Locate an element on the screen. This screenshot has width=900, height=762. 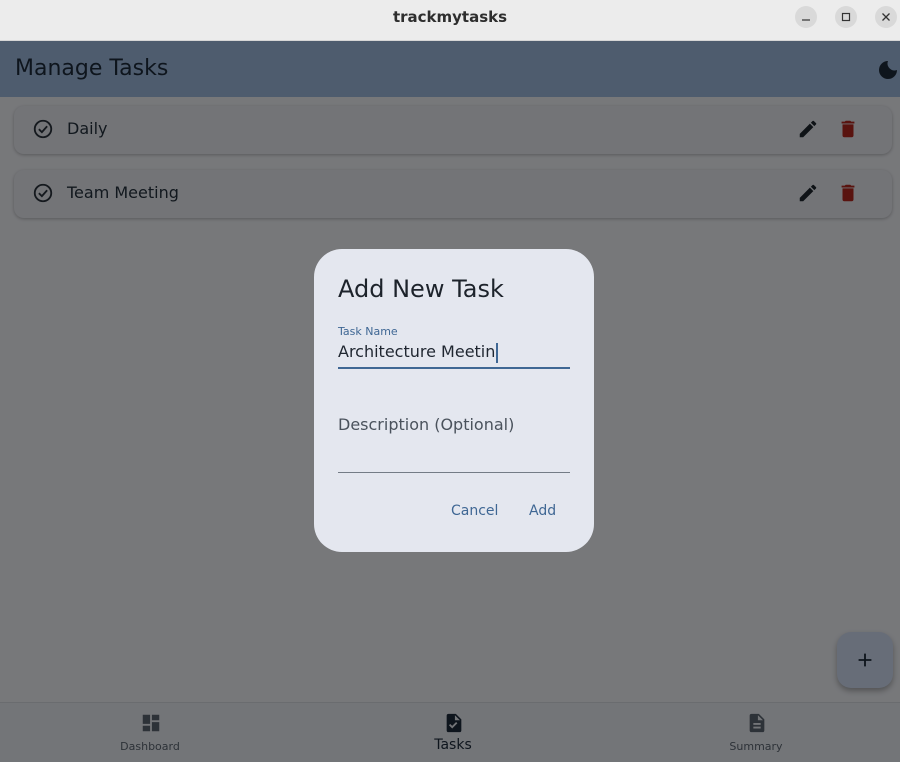
maximize-button is located at coordinates (846, 17).